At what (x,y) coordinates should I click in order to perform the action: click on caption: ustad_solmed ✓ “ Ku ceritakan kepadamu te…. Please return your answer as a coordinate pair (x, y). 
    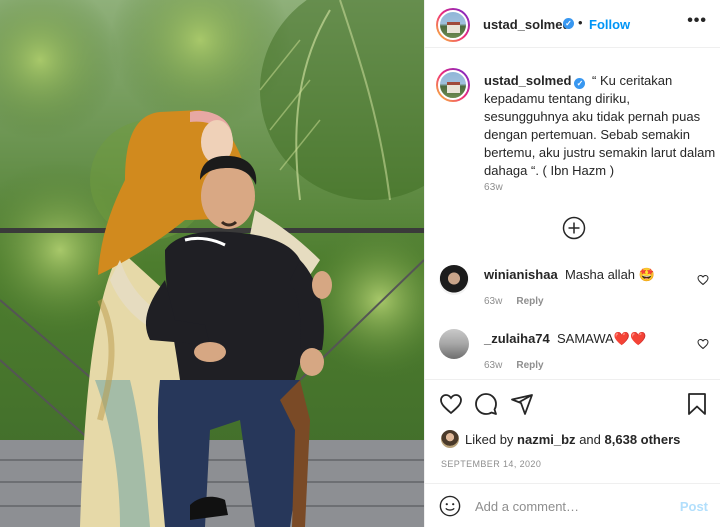
    Looking at the image, I should click on (600, 126).